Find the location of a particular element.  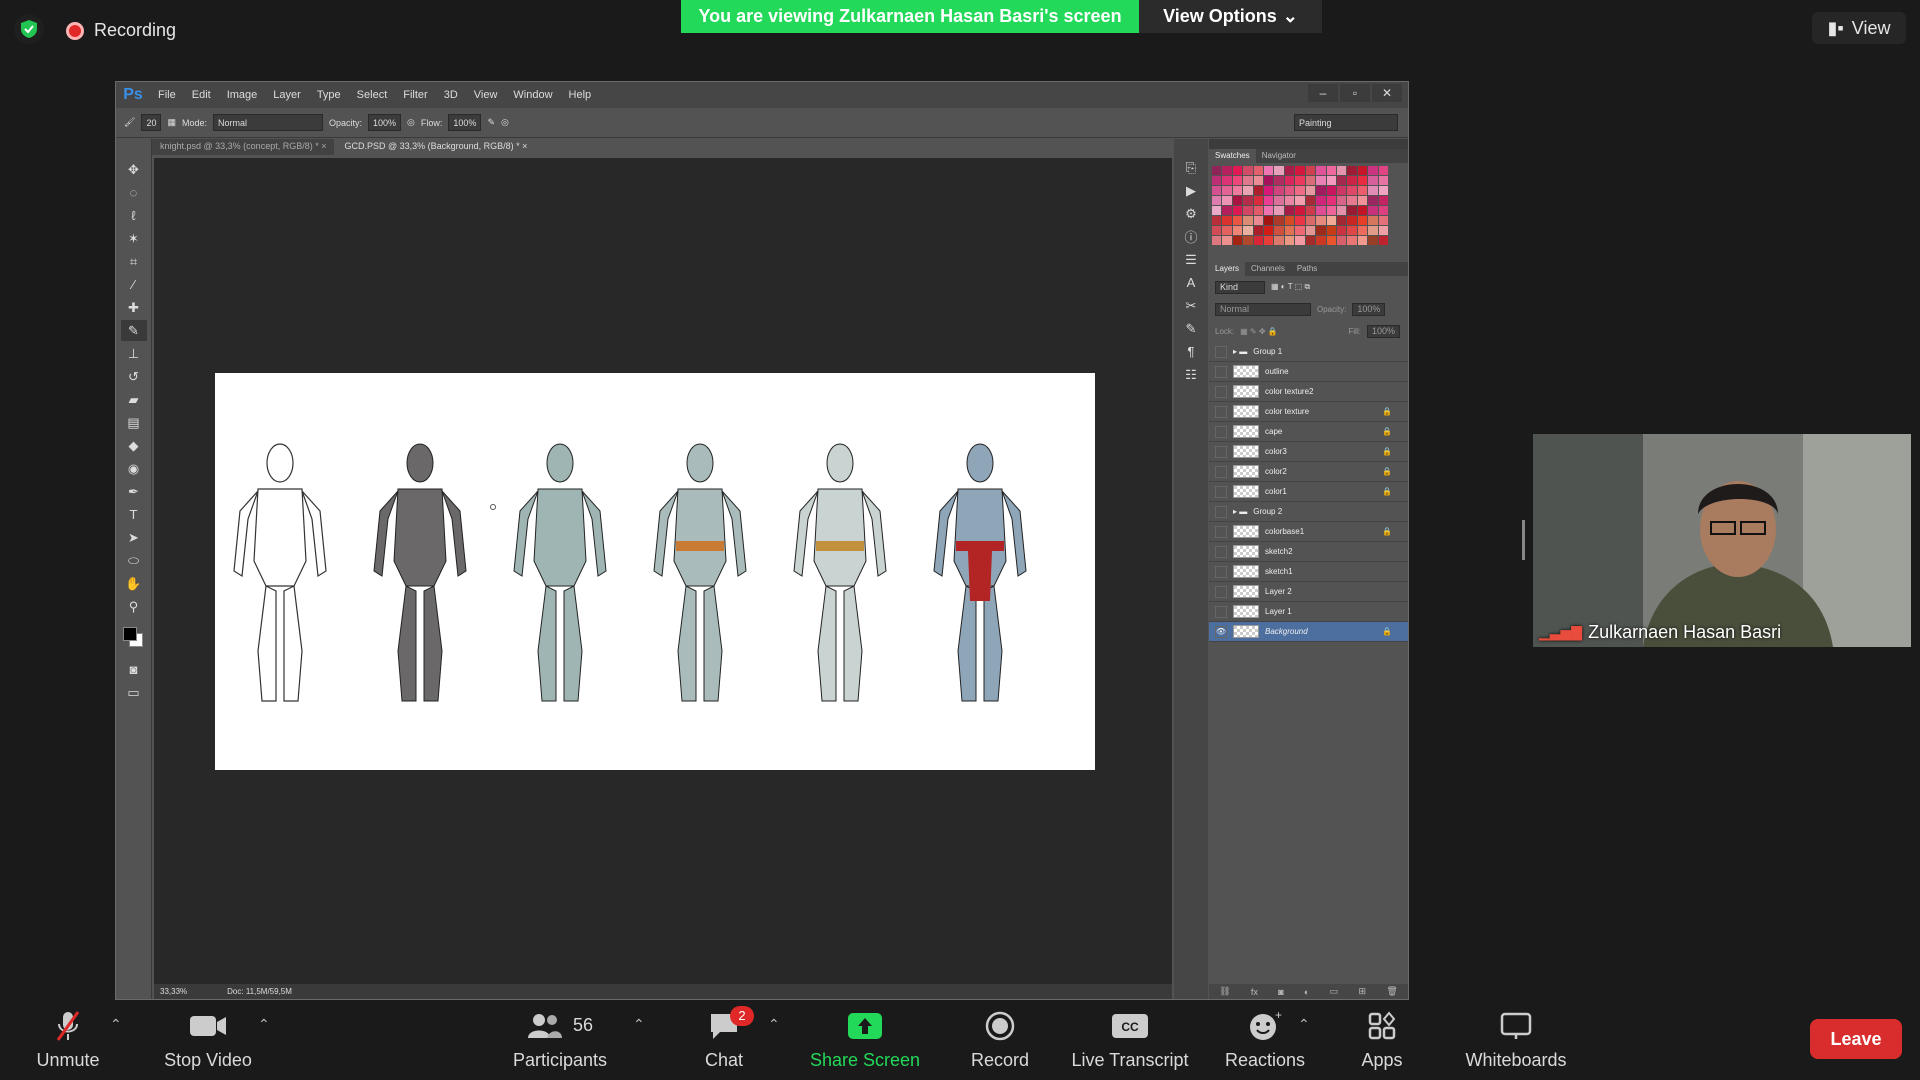

link-icon: ⛓ is located at coordinates (1224, 991).